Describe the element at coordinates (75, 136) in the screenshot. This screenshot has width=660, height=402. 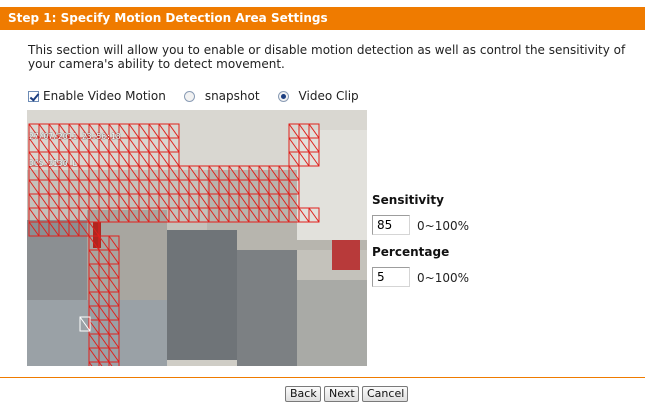
I see `osd-timestamp: 27/07/2011 23:56:18` at that location.